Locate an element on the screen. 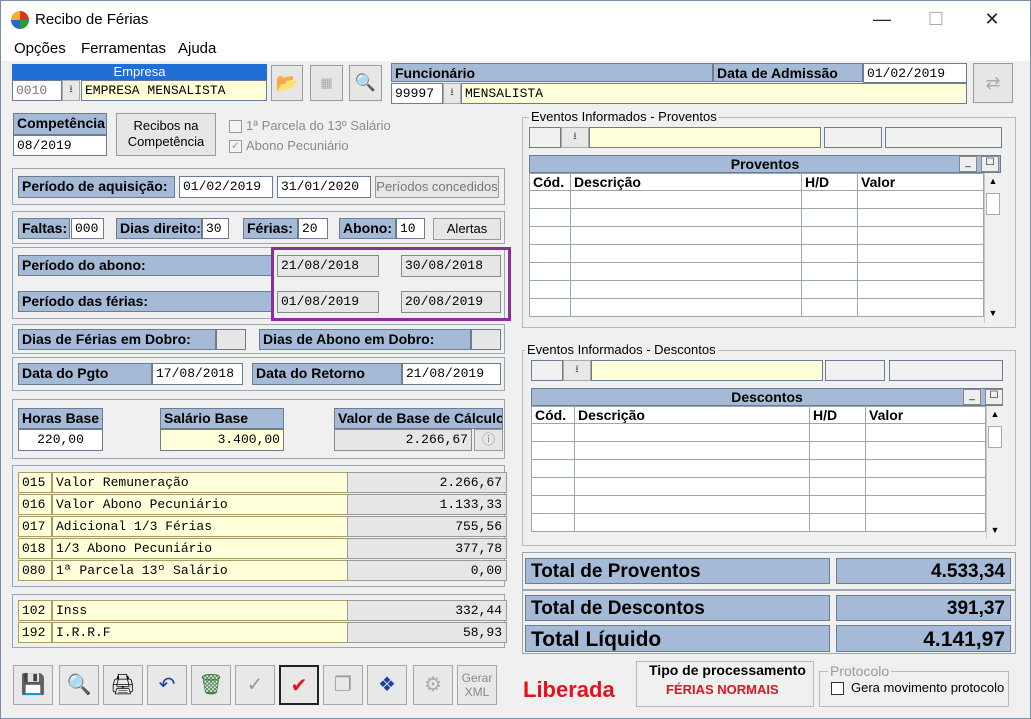 This screenshot has height=719, width=1031. descontos-scrollbar: ▲ ▼ is located at coordinates (994, 472).